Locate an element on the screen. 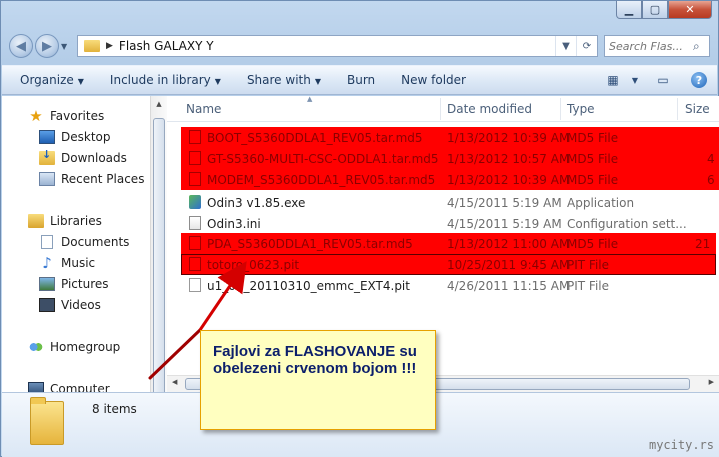 Image resolution: width=719 pixels, height=457 pixels. documents-icon is located at coordinates (47, 242).